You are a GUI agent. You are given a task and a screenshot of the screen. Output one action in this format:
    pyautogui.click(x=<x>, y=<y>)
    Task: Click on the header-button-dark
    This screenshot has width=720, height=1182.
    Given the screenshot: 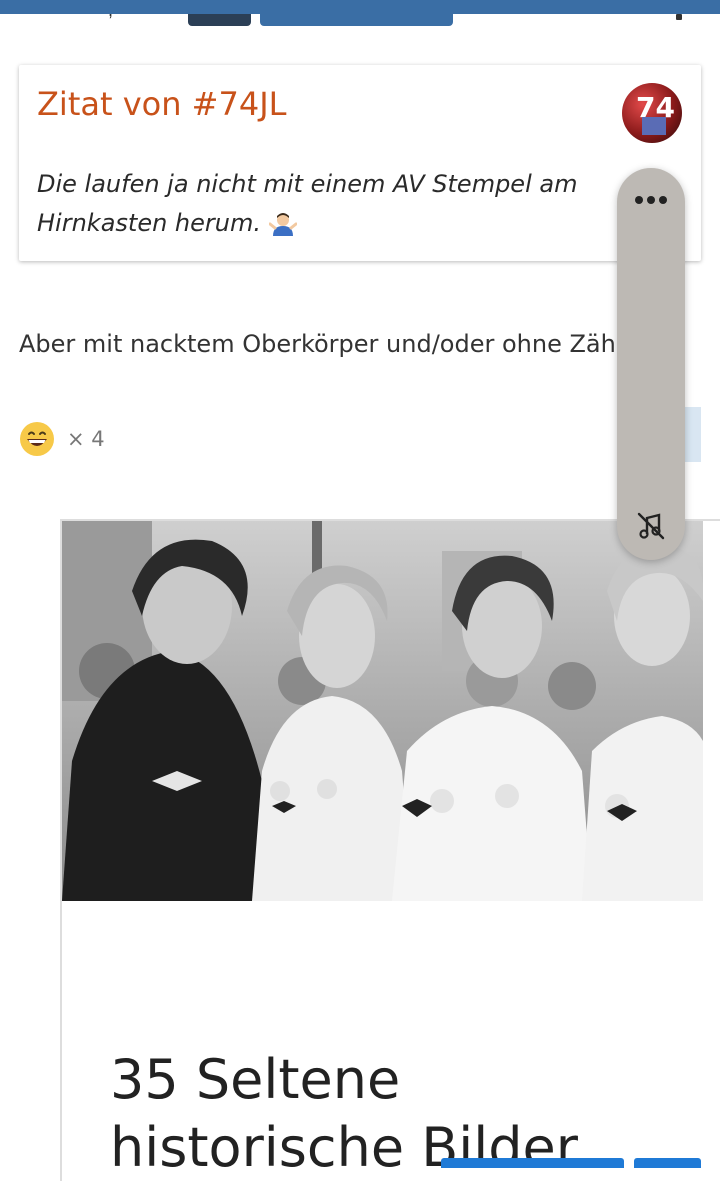 What is the action you would take?
    pyautogui.click(x=219, y=20)
    